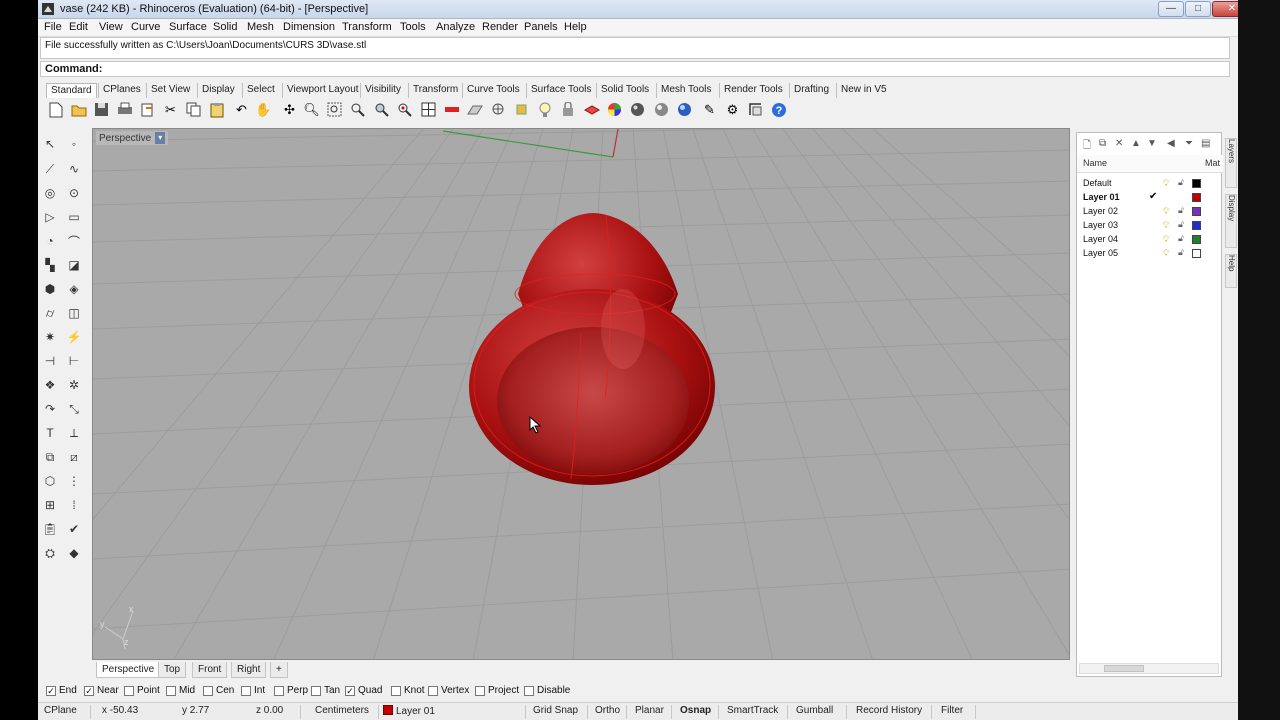  Describe the element at coordinates (755, 109) in the screenshot. I see `properties-icon` at that location.